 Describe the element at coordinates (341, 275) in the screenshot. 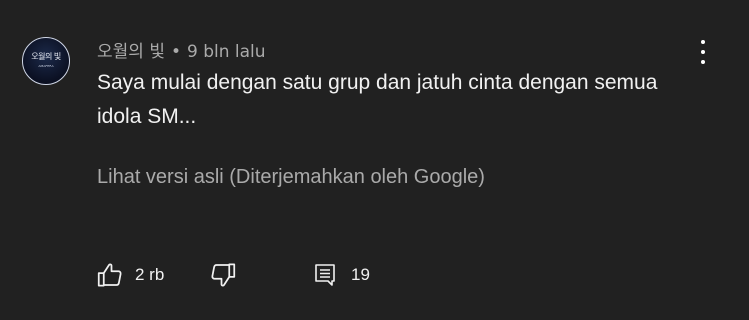

I see `reply-button: 19` at that location.